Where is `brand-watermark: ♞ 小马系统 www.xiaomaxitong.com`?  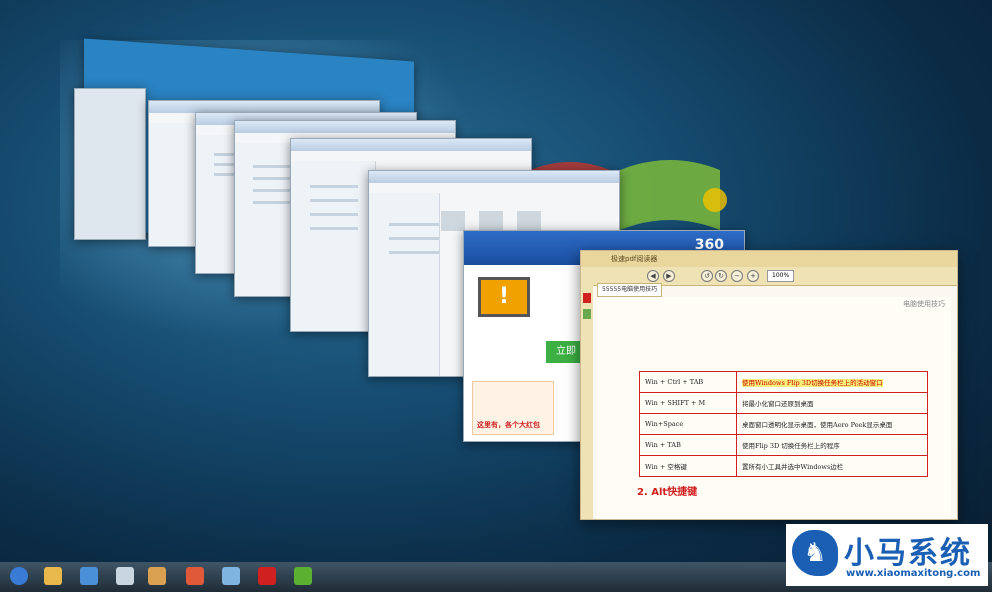 brand-watermark: ♞ 小马系统 www.xiaomaxitong.com is located at coordinates (887, 555).